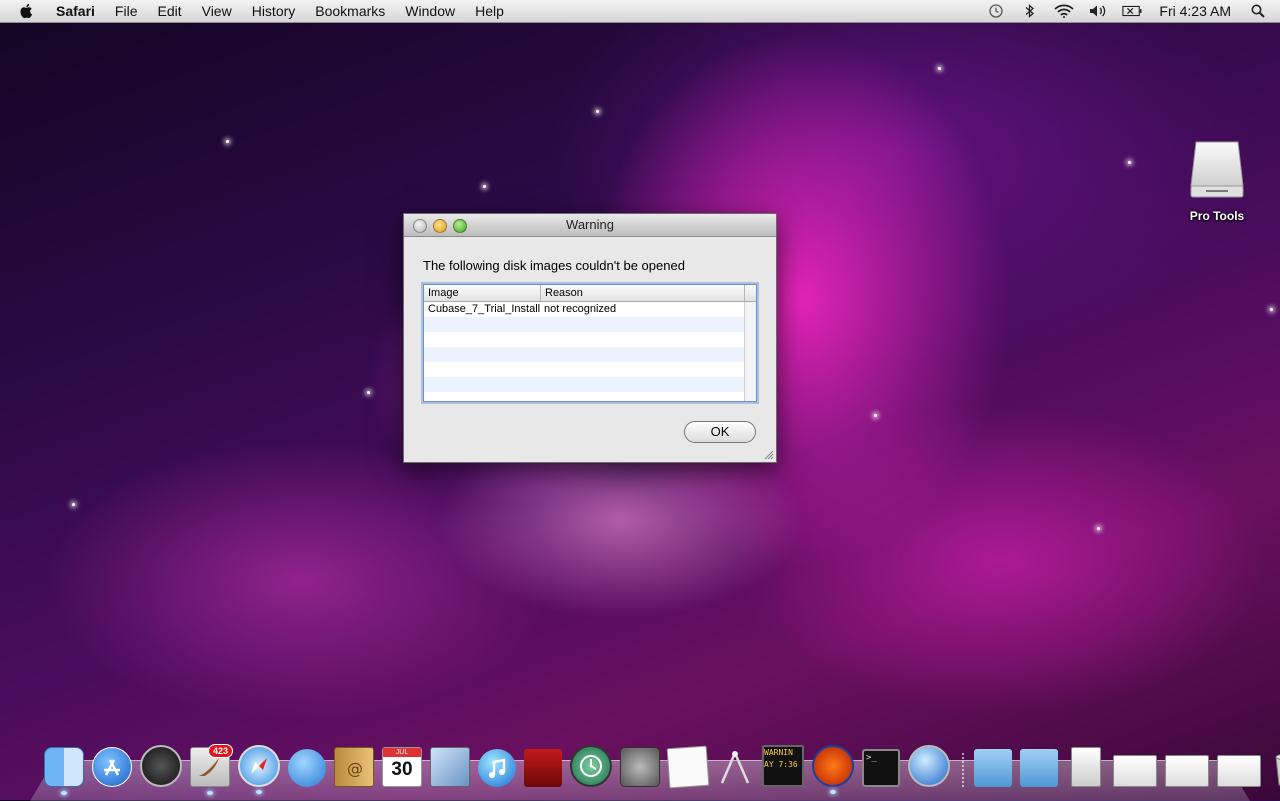 This screenshot has width=1280, height=801. What do you see at coordinates (350, 11) in the screenshot?
I see `menu-bookmarks: Bookmarks` at bounding box center [350, 11].